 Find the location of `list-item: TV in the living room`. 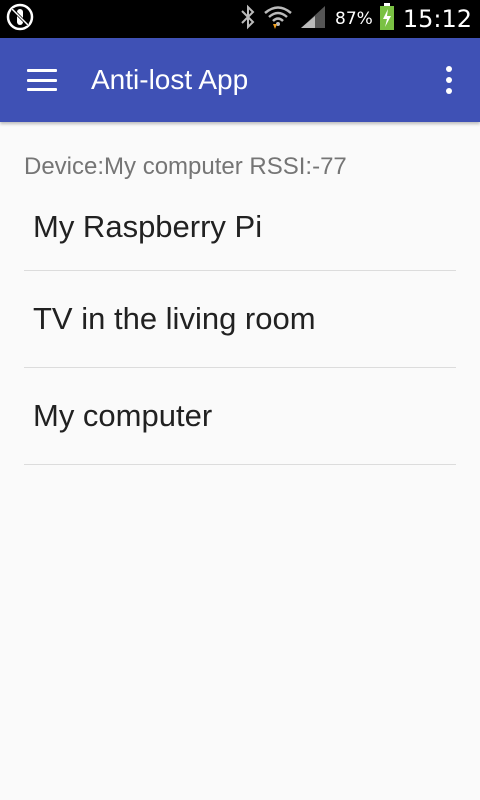

list-item: TV in the living room is located at coordinates (240, 319).